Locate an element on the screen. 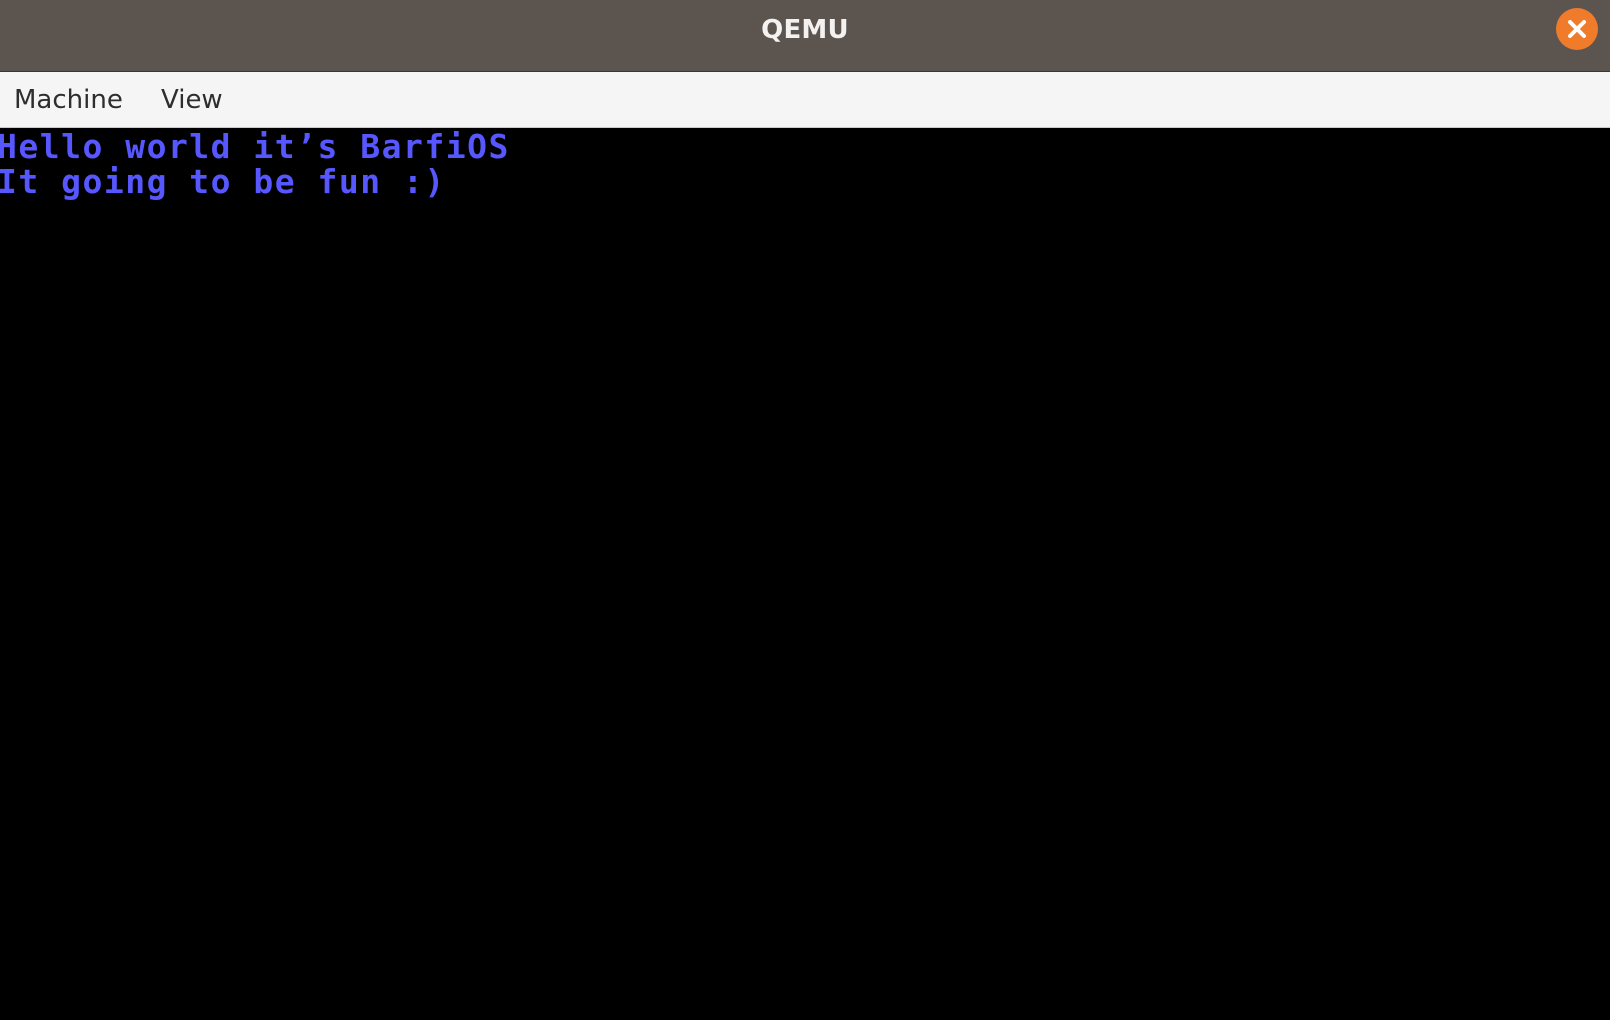  close-icon is located at coordinates (1577, 29).